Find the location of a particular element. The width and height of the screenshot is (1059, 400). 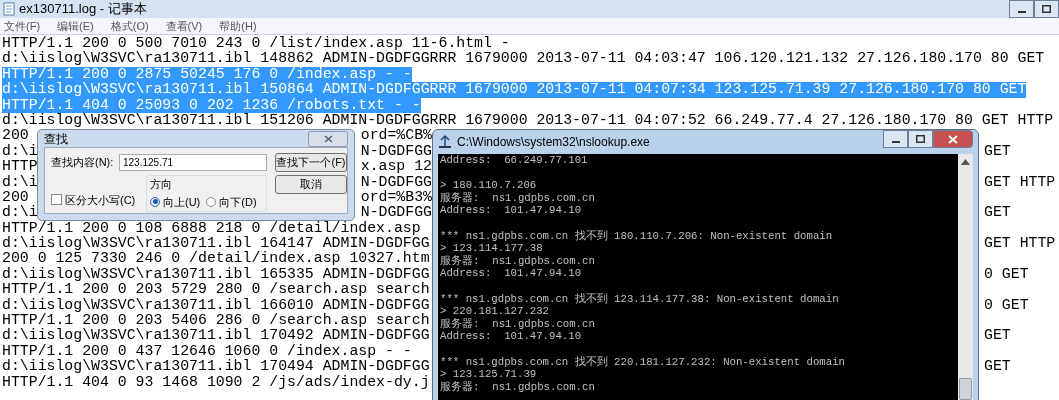

log-line: d:\iislog\W3SVC\ra130711.ibl 170492 ADMIN-DGDFGG is located at coordinates (216, 336).